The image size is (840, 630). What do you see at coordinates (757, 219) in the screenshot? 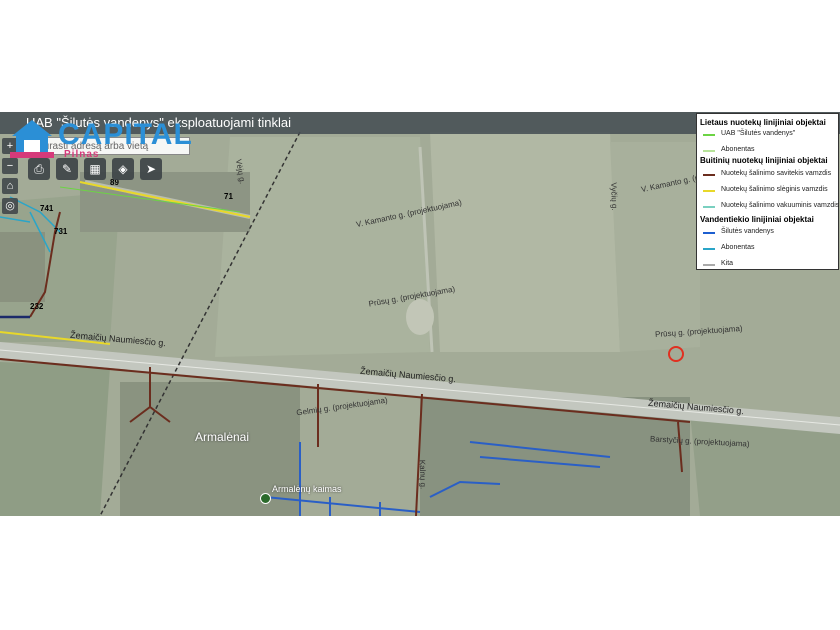
I see `legend-water-title: Vandentiekio linijiniai objektai` at bounding box center [757, 219].